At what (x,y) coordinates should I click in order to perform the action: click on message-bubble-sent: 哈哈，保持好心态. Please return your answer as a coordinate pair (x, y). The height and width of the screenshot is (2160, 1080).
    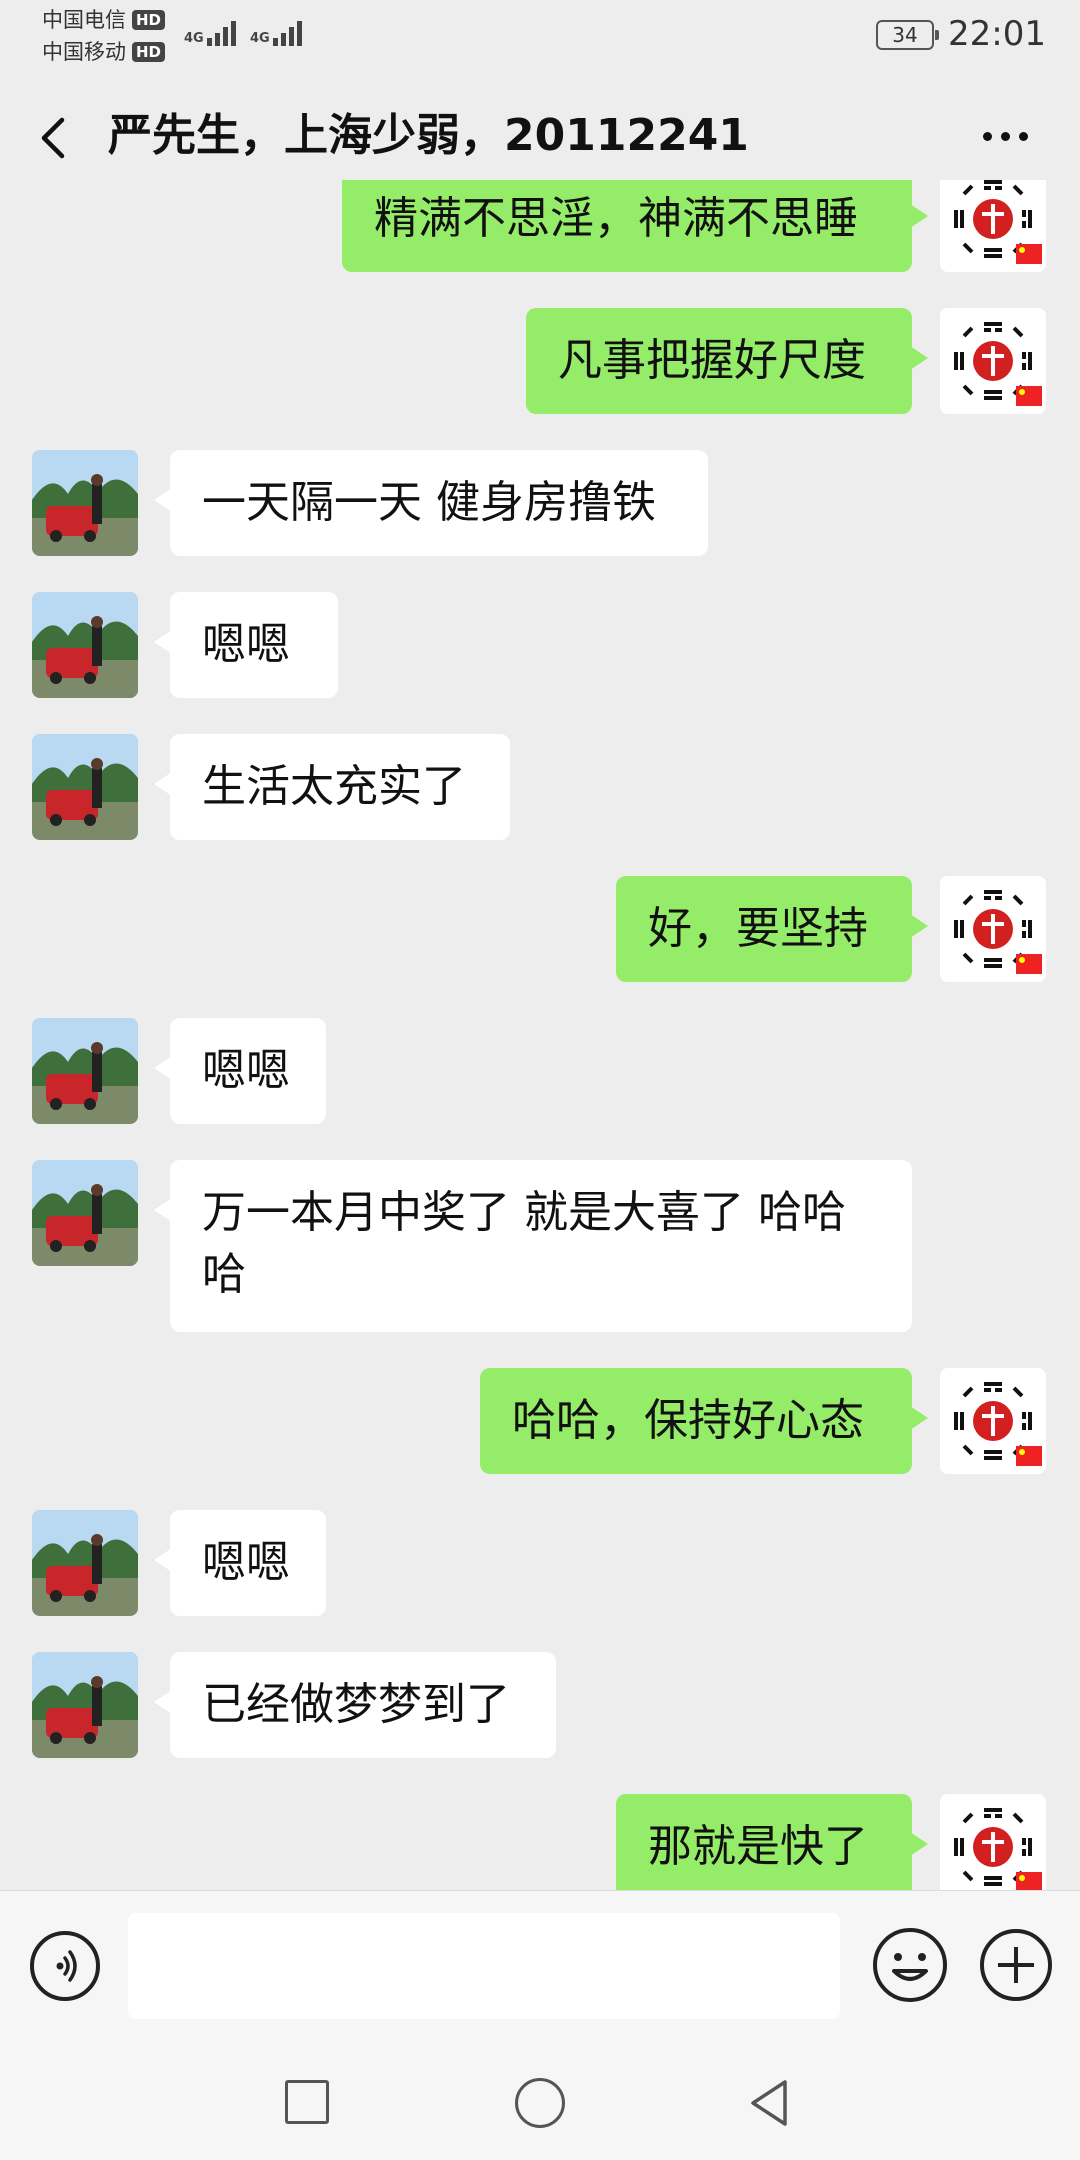
    Looking at the image, I should click on (704, 1421).